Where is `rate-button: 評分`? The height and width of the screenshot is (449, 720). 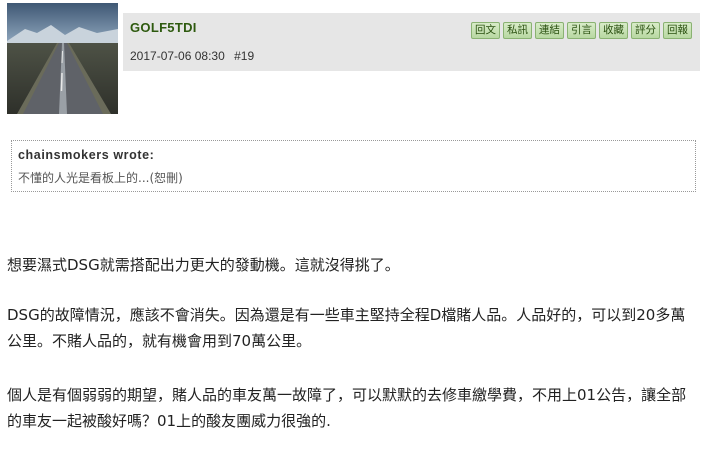 rate-button: 評分 is located at coordinates (645, 30).